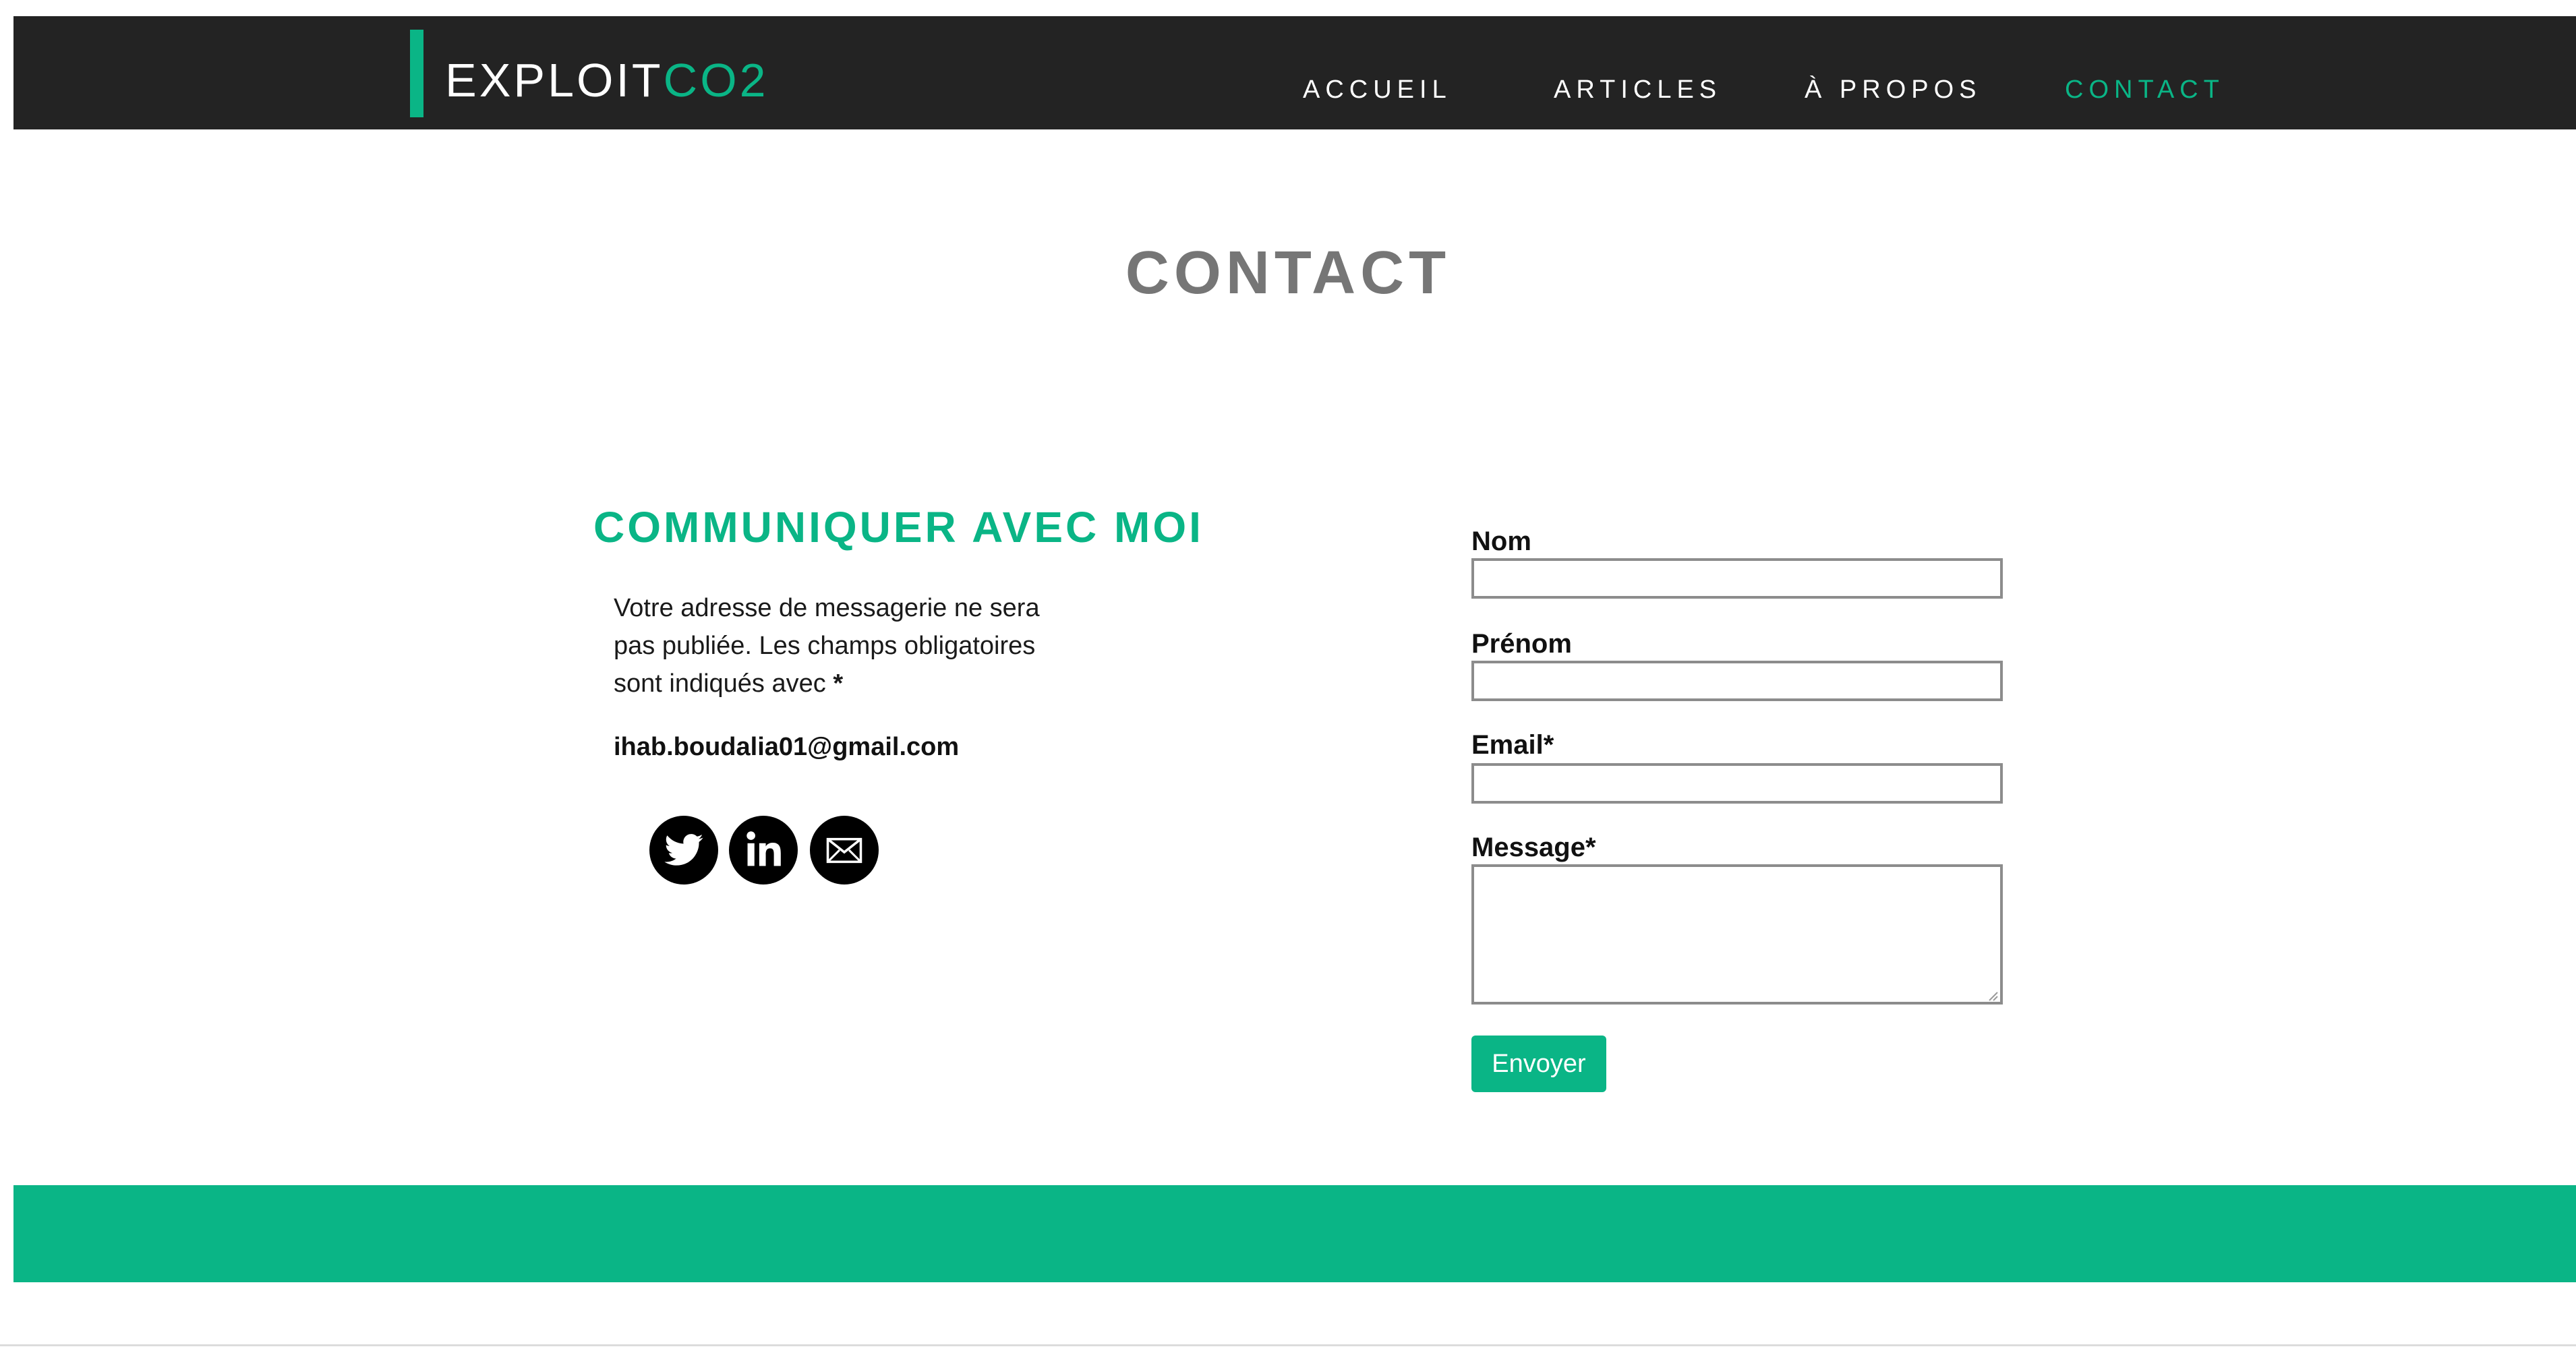  Describe the element at coordinates (1894, 89) in the screenshot. I see `nav-item-a-propos: À PROPOS` at that location.